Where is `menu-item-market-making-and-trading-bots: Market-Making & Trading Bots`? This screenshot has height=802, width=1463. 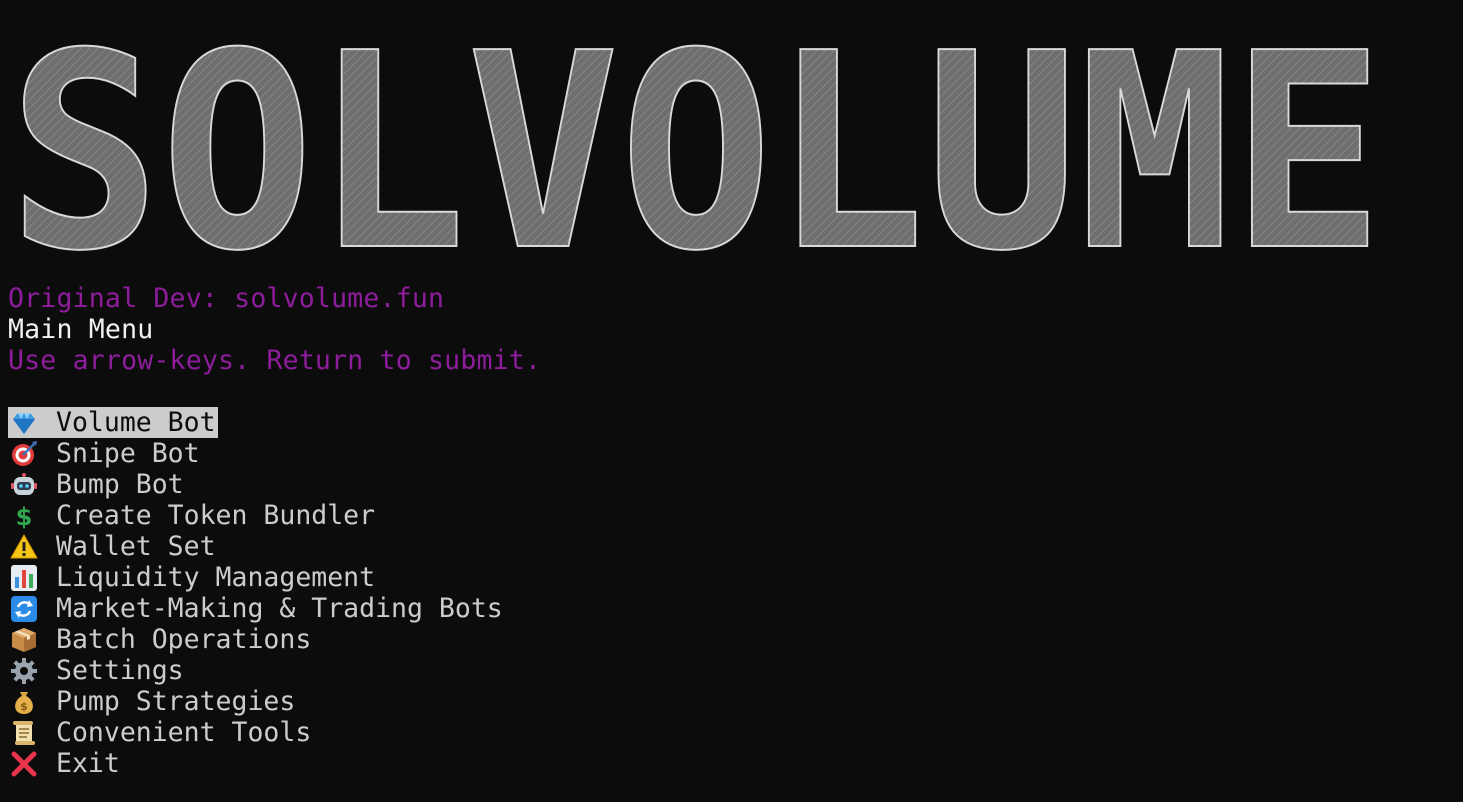
menu-item-market-making-and-trading-bots: Market-Making & Trading Bots is located at coordinates (255, 608).